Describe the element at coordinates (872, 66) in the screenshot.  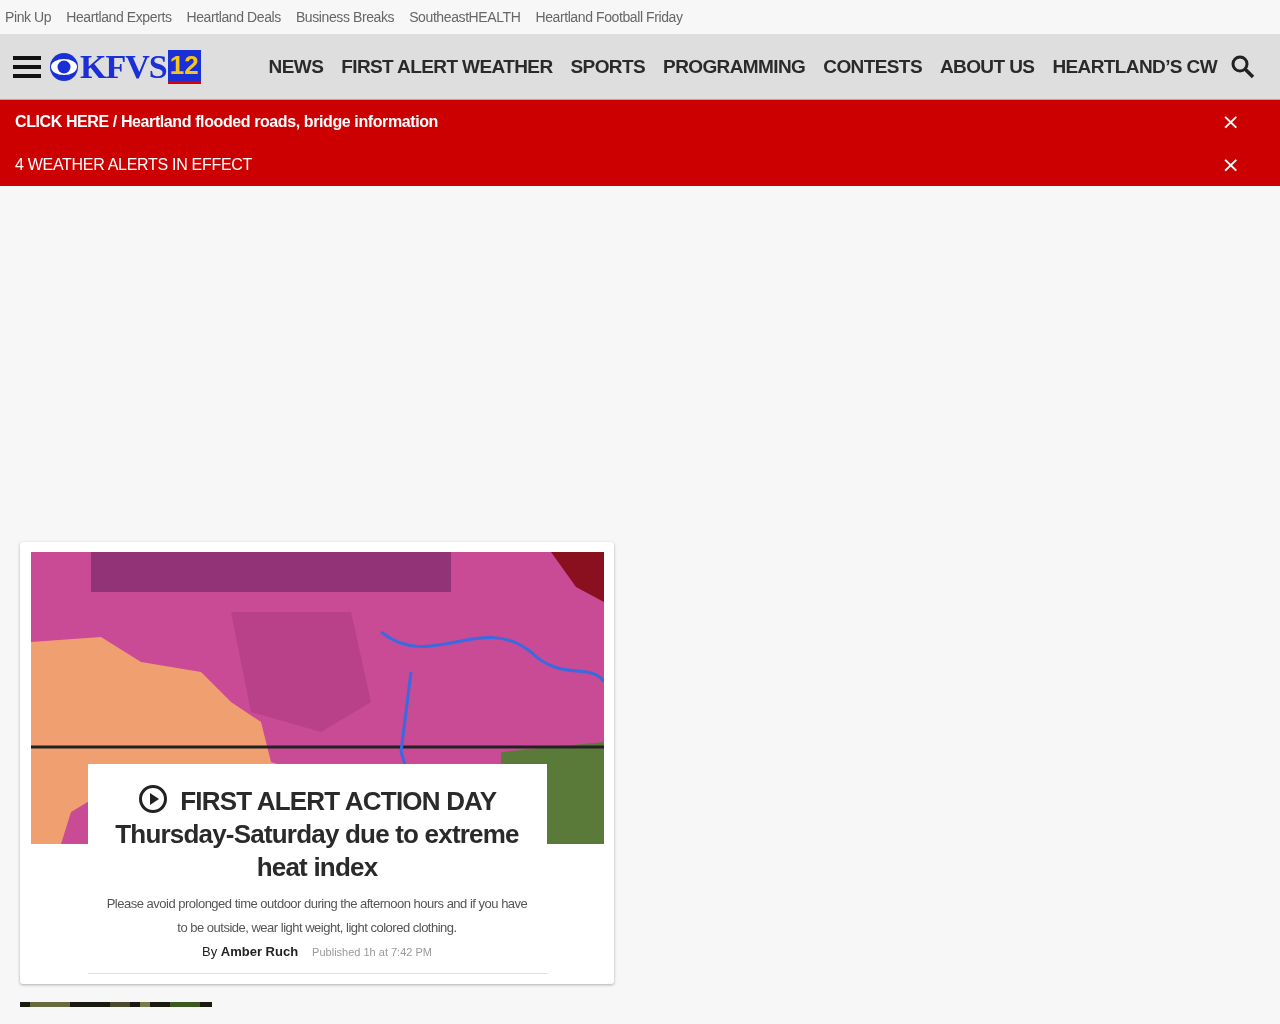
I see `nav-link: CONTESTS` at that location.